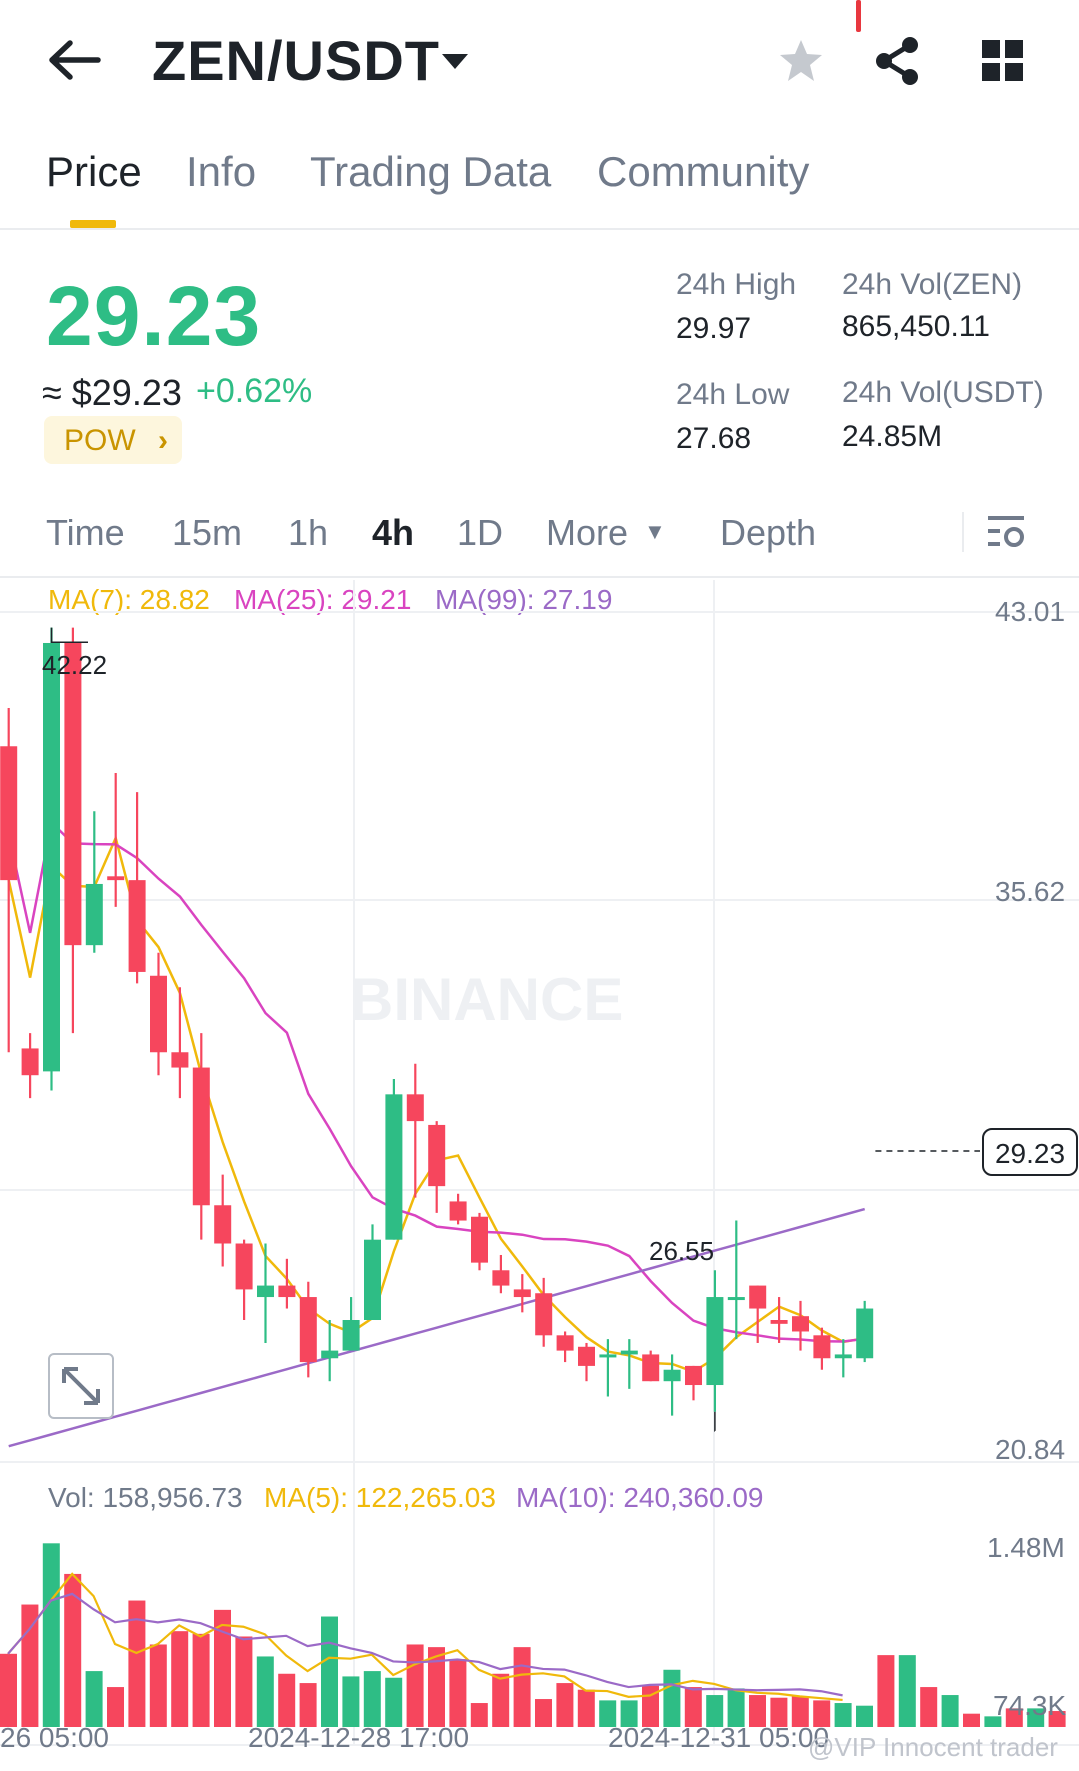 The width and height of the screenshot is (1079, 1771). I want to click on vol-legend: Vol: 158,956.73, so click(145, 1497).